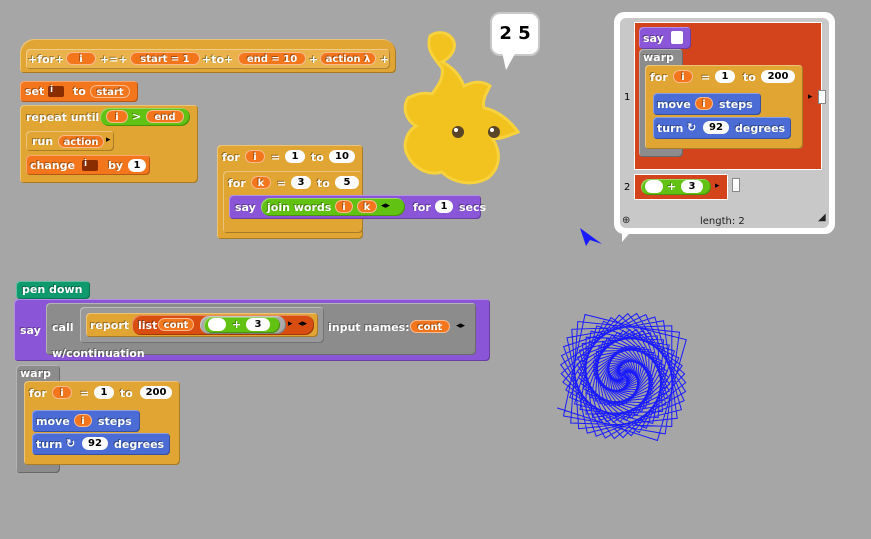  Describe the element at coordinates (385, 206) in the screenshot. I see `join-arrows: ◂▸` at that location.